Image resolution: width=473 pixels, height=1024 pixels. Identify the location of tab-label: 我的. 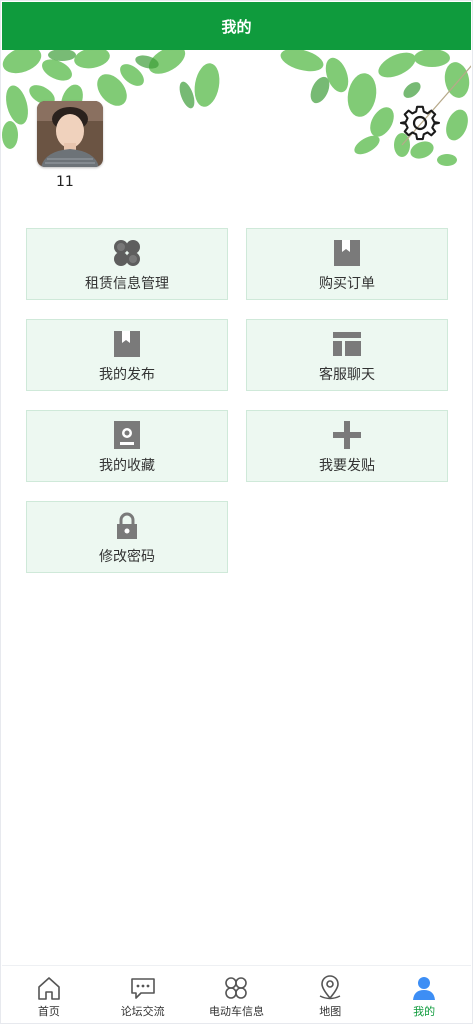
(424, 1011).